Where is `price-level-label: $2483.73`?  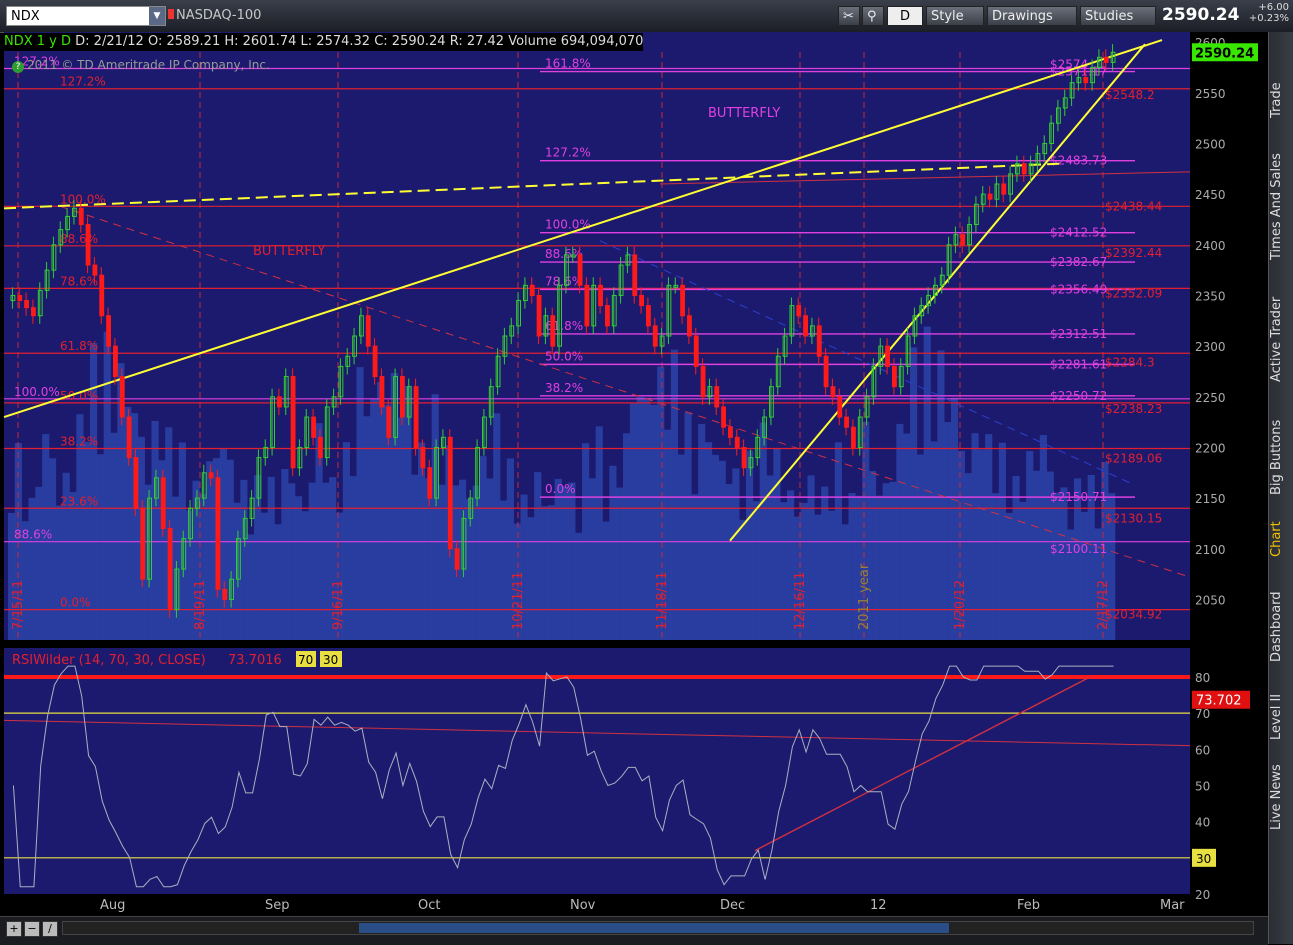
price-level-label: $2483.73 is located at coordinates (1078, 161).